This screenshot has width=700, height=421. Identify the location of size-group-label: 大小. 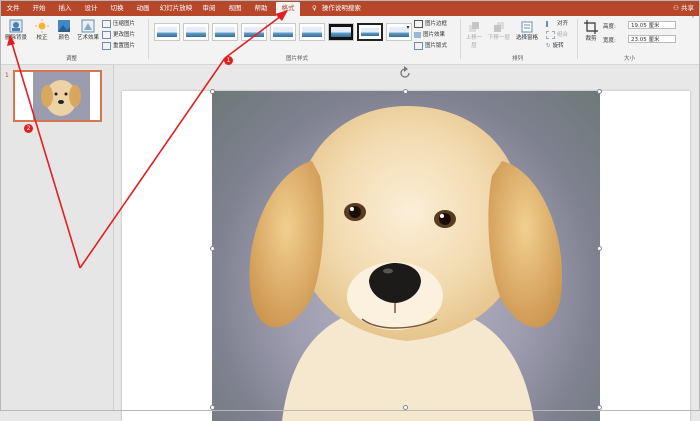
(630, 59).